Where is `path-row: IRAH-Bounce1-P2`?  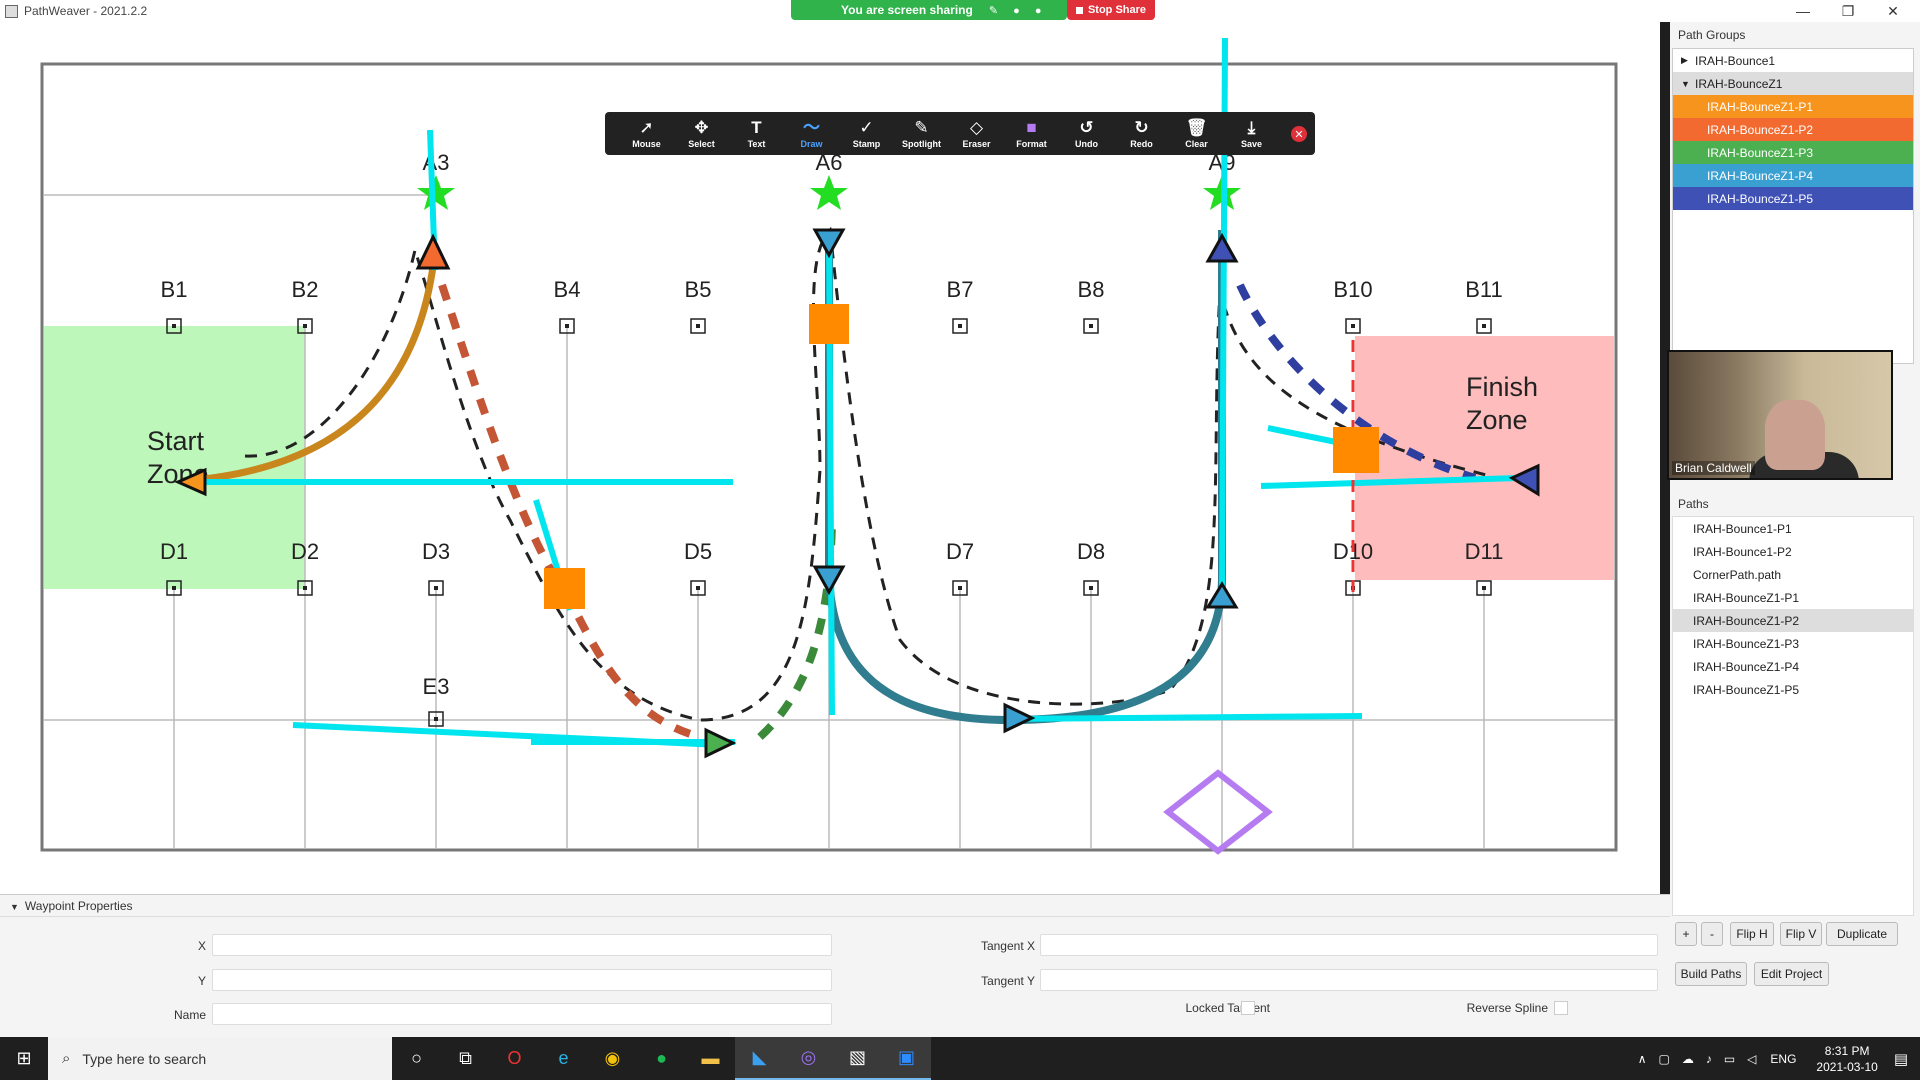 path-row: IRAH-Bounce1-P2 is located at coordinates (1793, 551).